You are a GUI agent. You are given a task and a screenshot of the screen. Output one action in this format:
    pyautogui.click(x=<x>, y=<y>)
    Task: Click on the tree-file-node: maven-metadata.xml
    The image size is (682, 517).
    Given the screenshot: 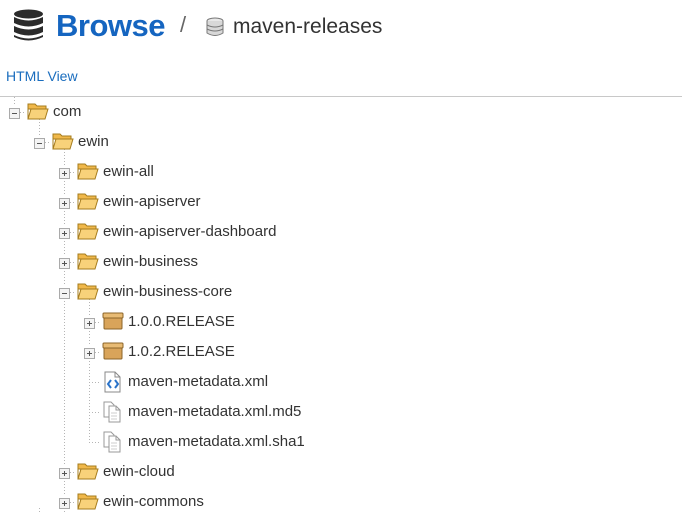 What is the action you would take?
    pyautogui.click(x=341, y=382)
    